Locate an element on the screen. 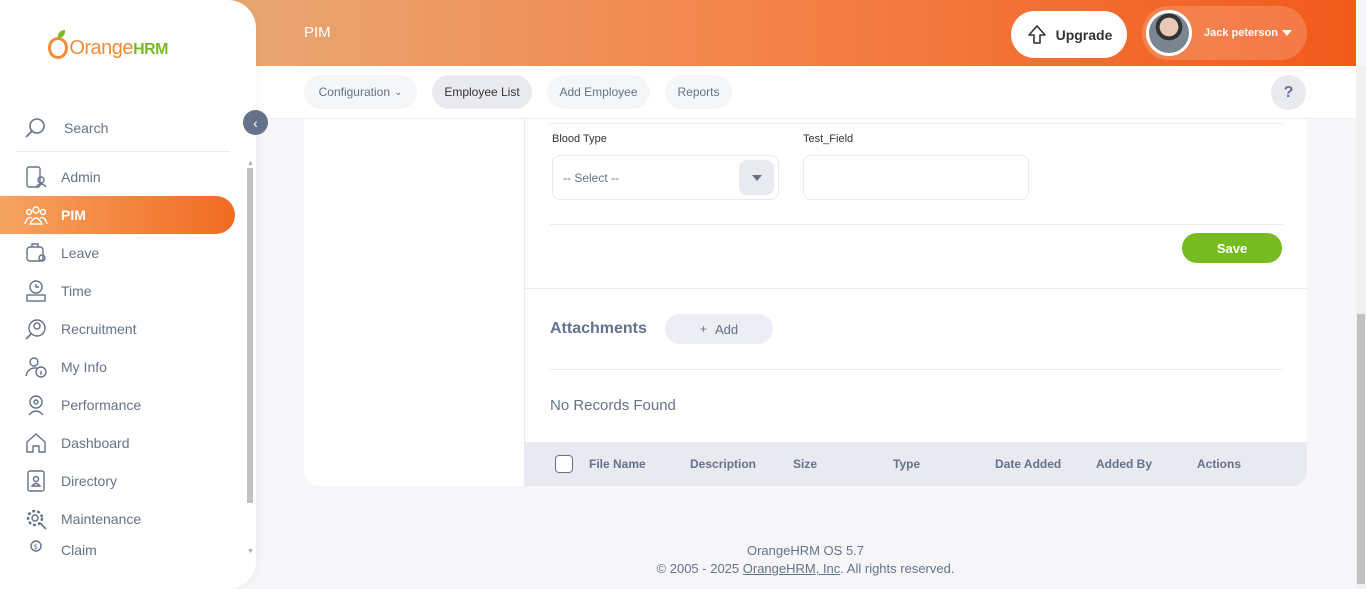 The width and height of the screenshot is (1366, 589). test-field-input is located at coordinates (916, 177).